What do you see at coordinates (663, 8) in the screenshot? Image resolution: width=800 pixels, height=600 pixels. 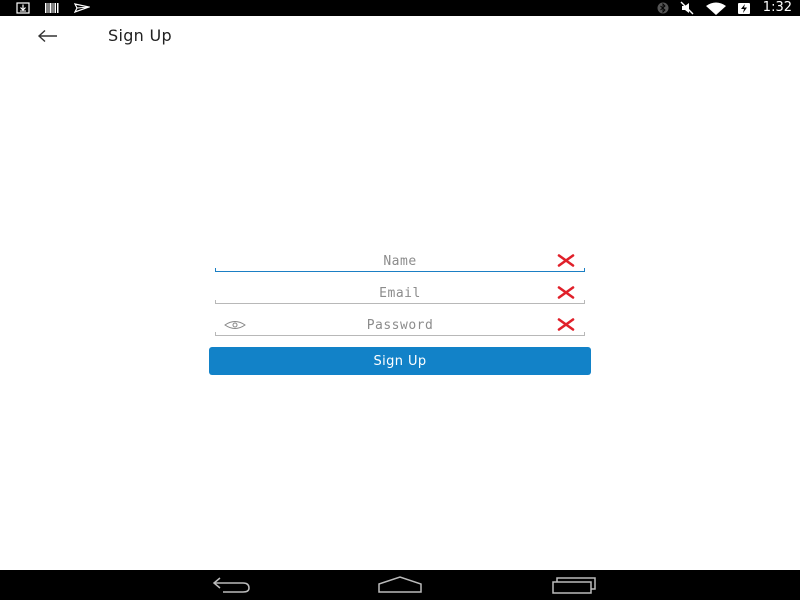 I see `bluetooth-icon` at bounding box center [663, 8].